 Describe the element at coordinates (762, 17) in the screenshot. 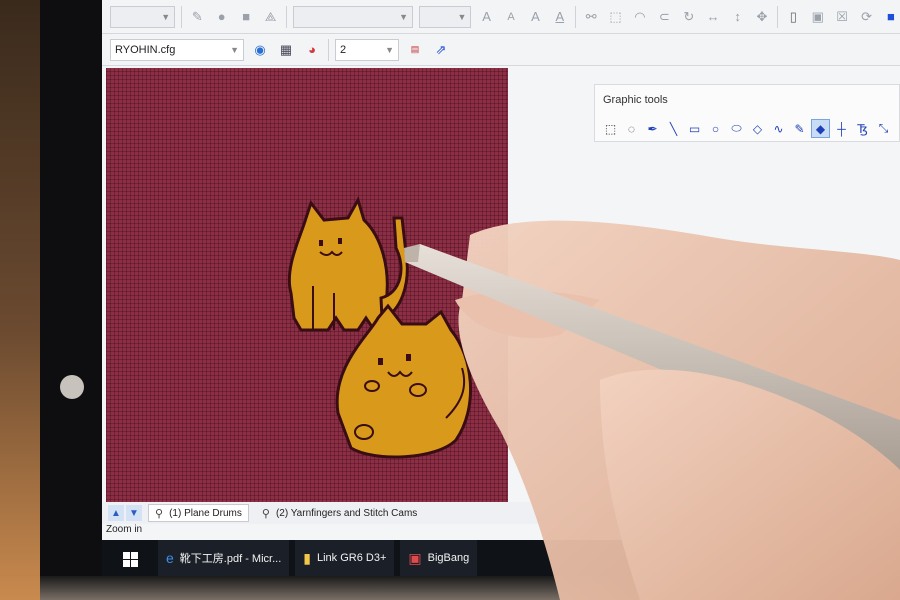

I see `move-icon: ✥` at that location.